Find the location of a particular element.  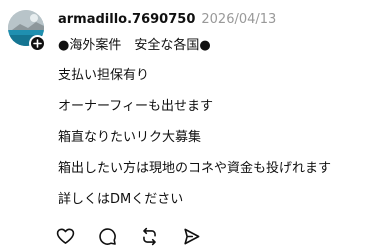

heart-icon is located at coordinates (65, 236).